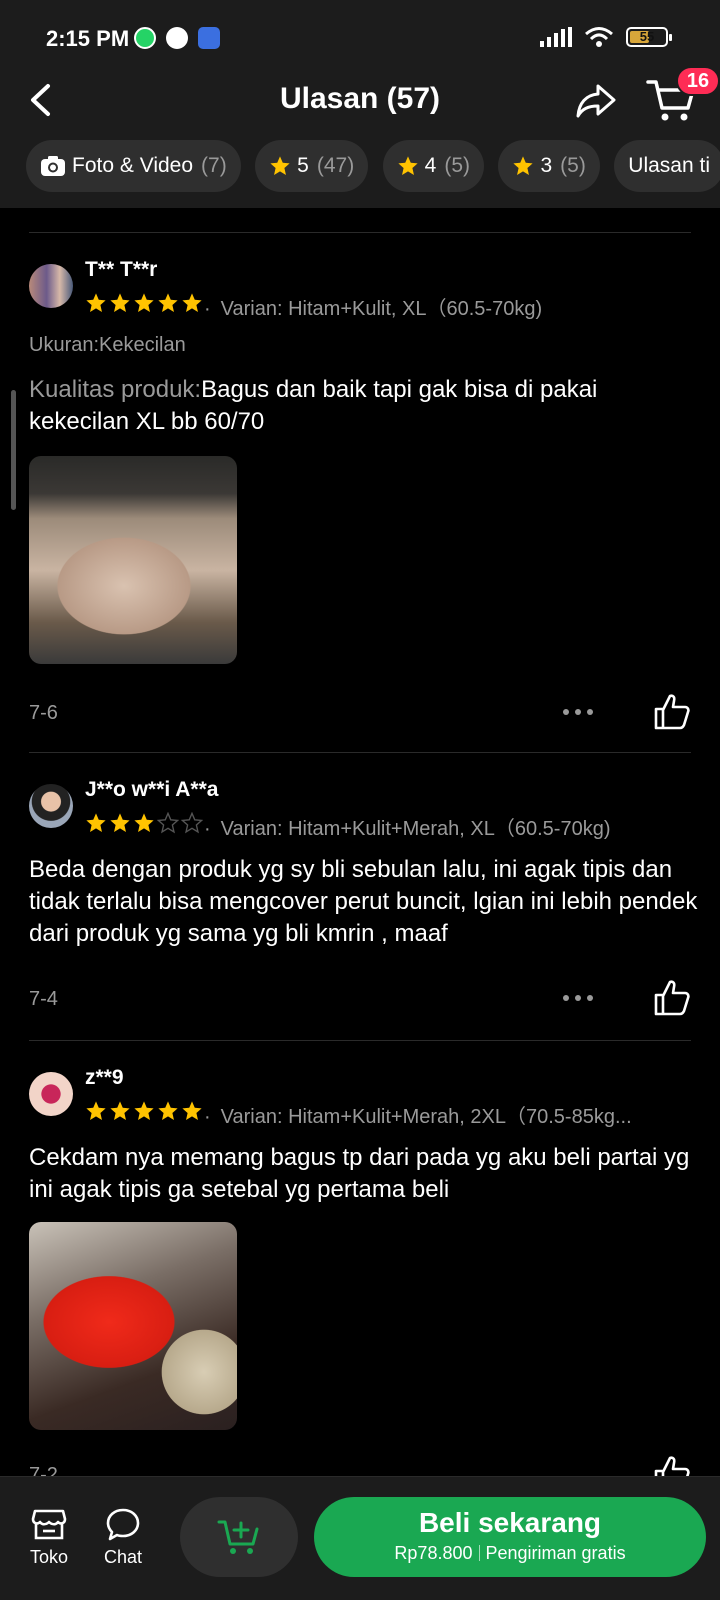  I want to click on filter-count: (47), so click(335, 165).